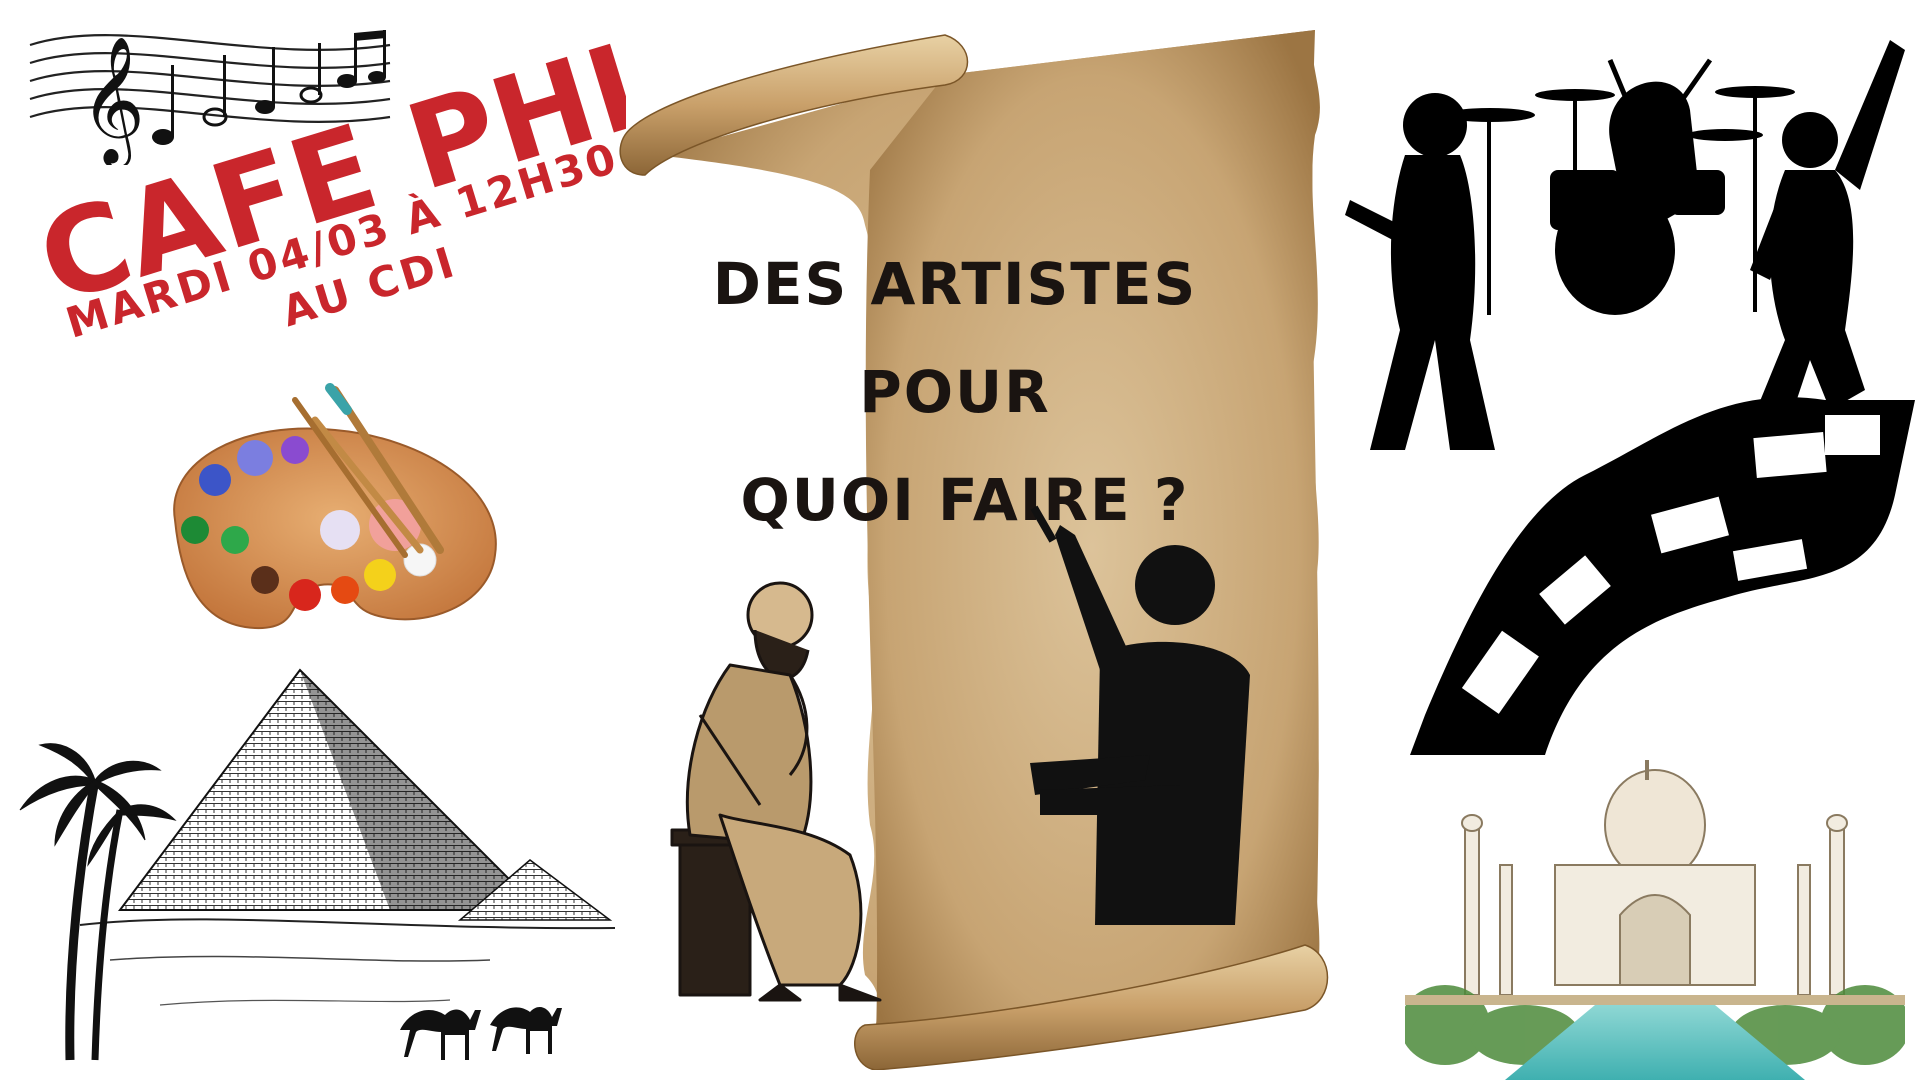  I want to click on pyramid-desert-icon, so click(317, 864).